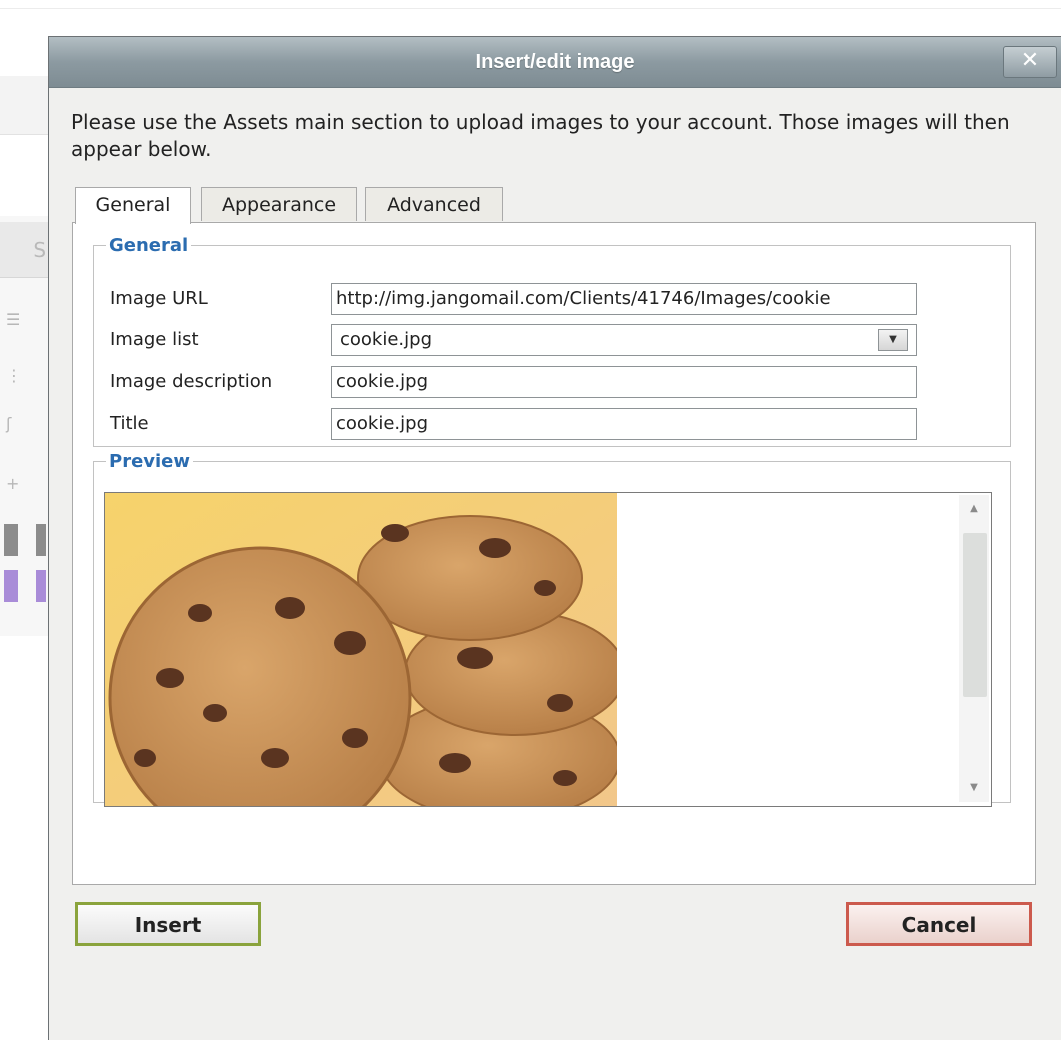  I want to click on cancel-button: Cancel, so click(939, 924).